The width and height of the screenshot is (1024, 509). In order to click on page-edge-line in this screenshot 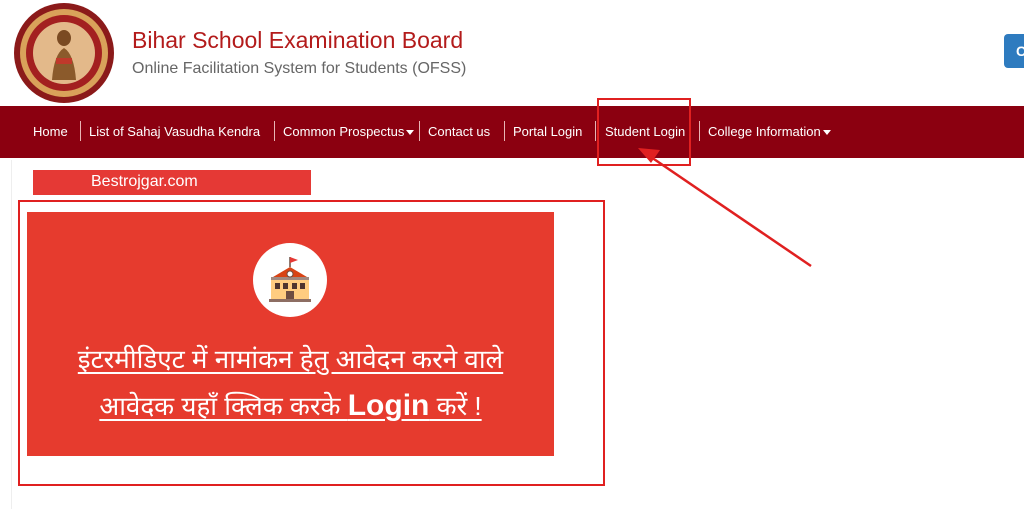, I will do `click(11, 334)`.